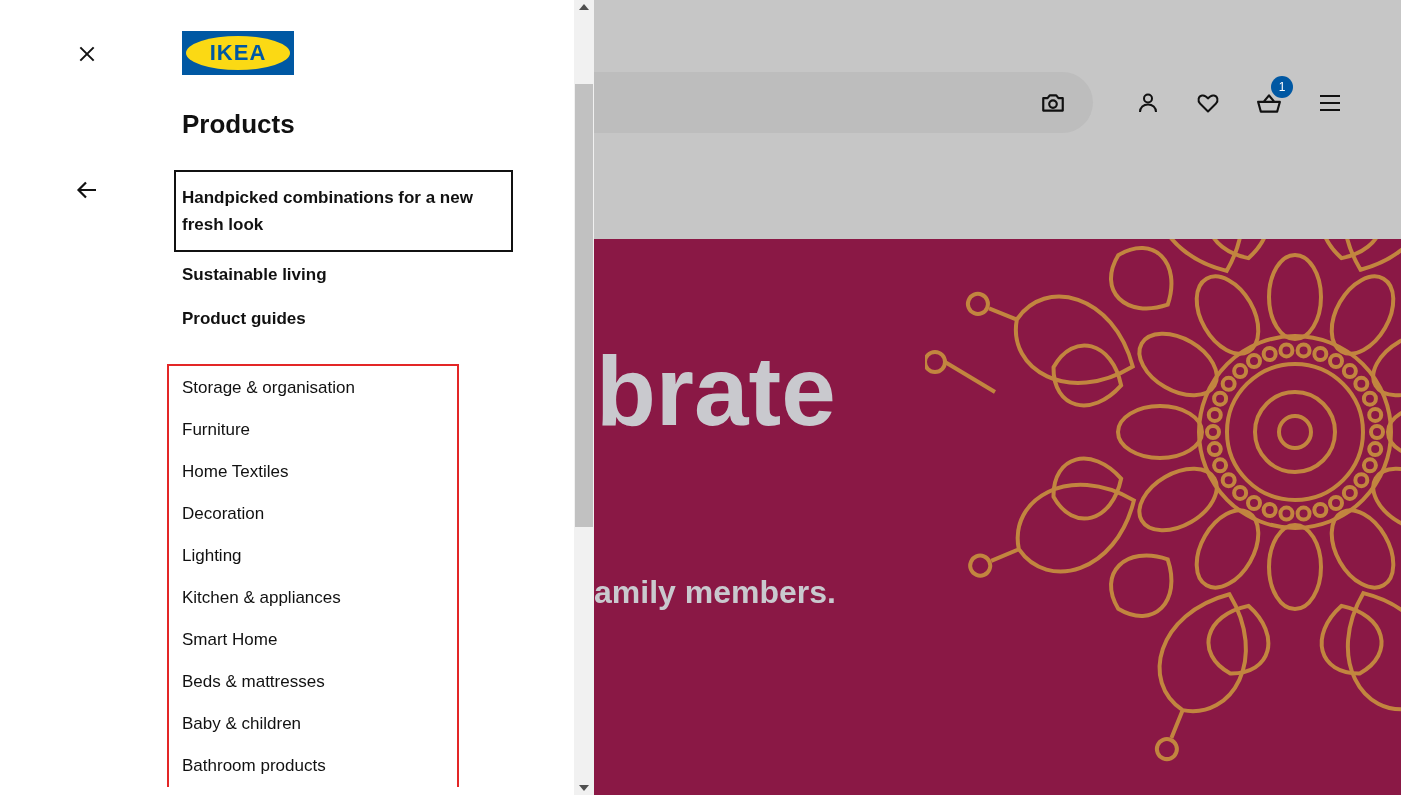 The image size is (1401, 795). I want to click on scroll-down-icon, so click(584, 788).